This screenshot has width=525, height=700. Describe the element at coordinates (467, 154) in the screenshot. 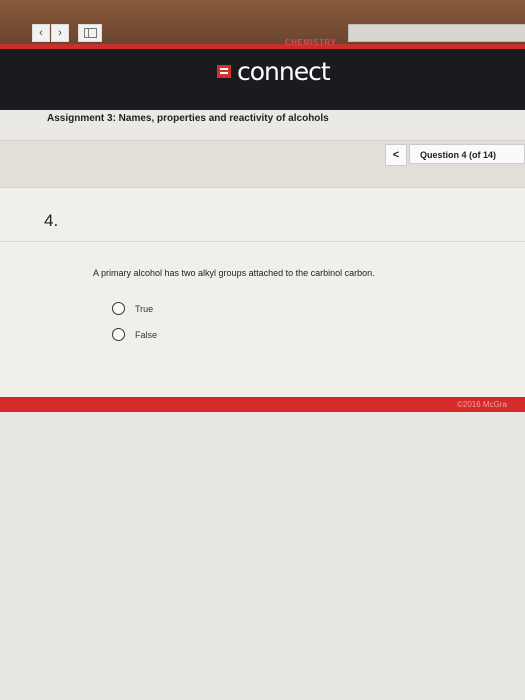

I see `question-counter-dropdown: Question 4 (of 14)` at that location.